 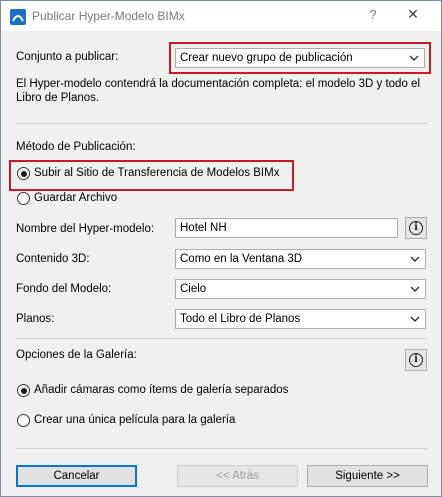 What do you see at coordinates (23, 420) in the screenshot?
I see `radio-single-movie` at bounding box center [23, 420].